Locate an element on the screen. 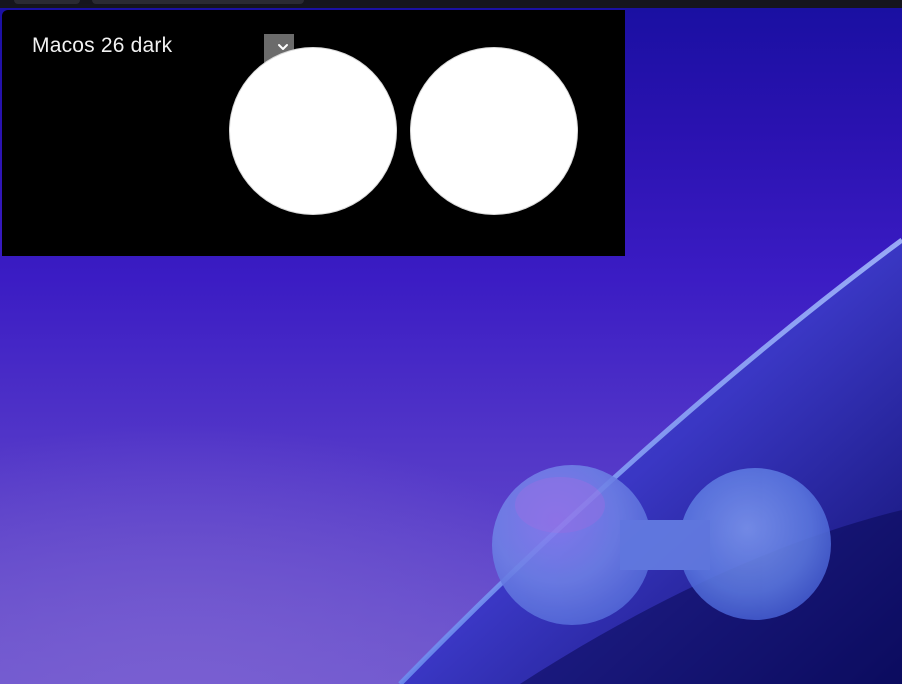 The image size is (902, 684). preview-circle-left is located at coordinates (313, 131).